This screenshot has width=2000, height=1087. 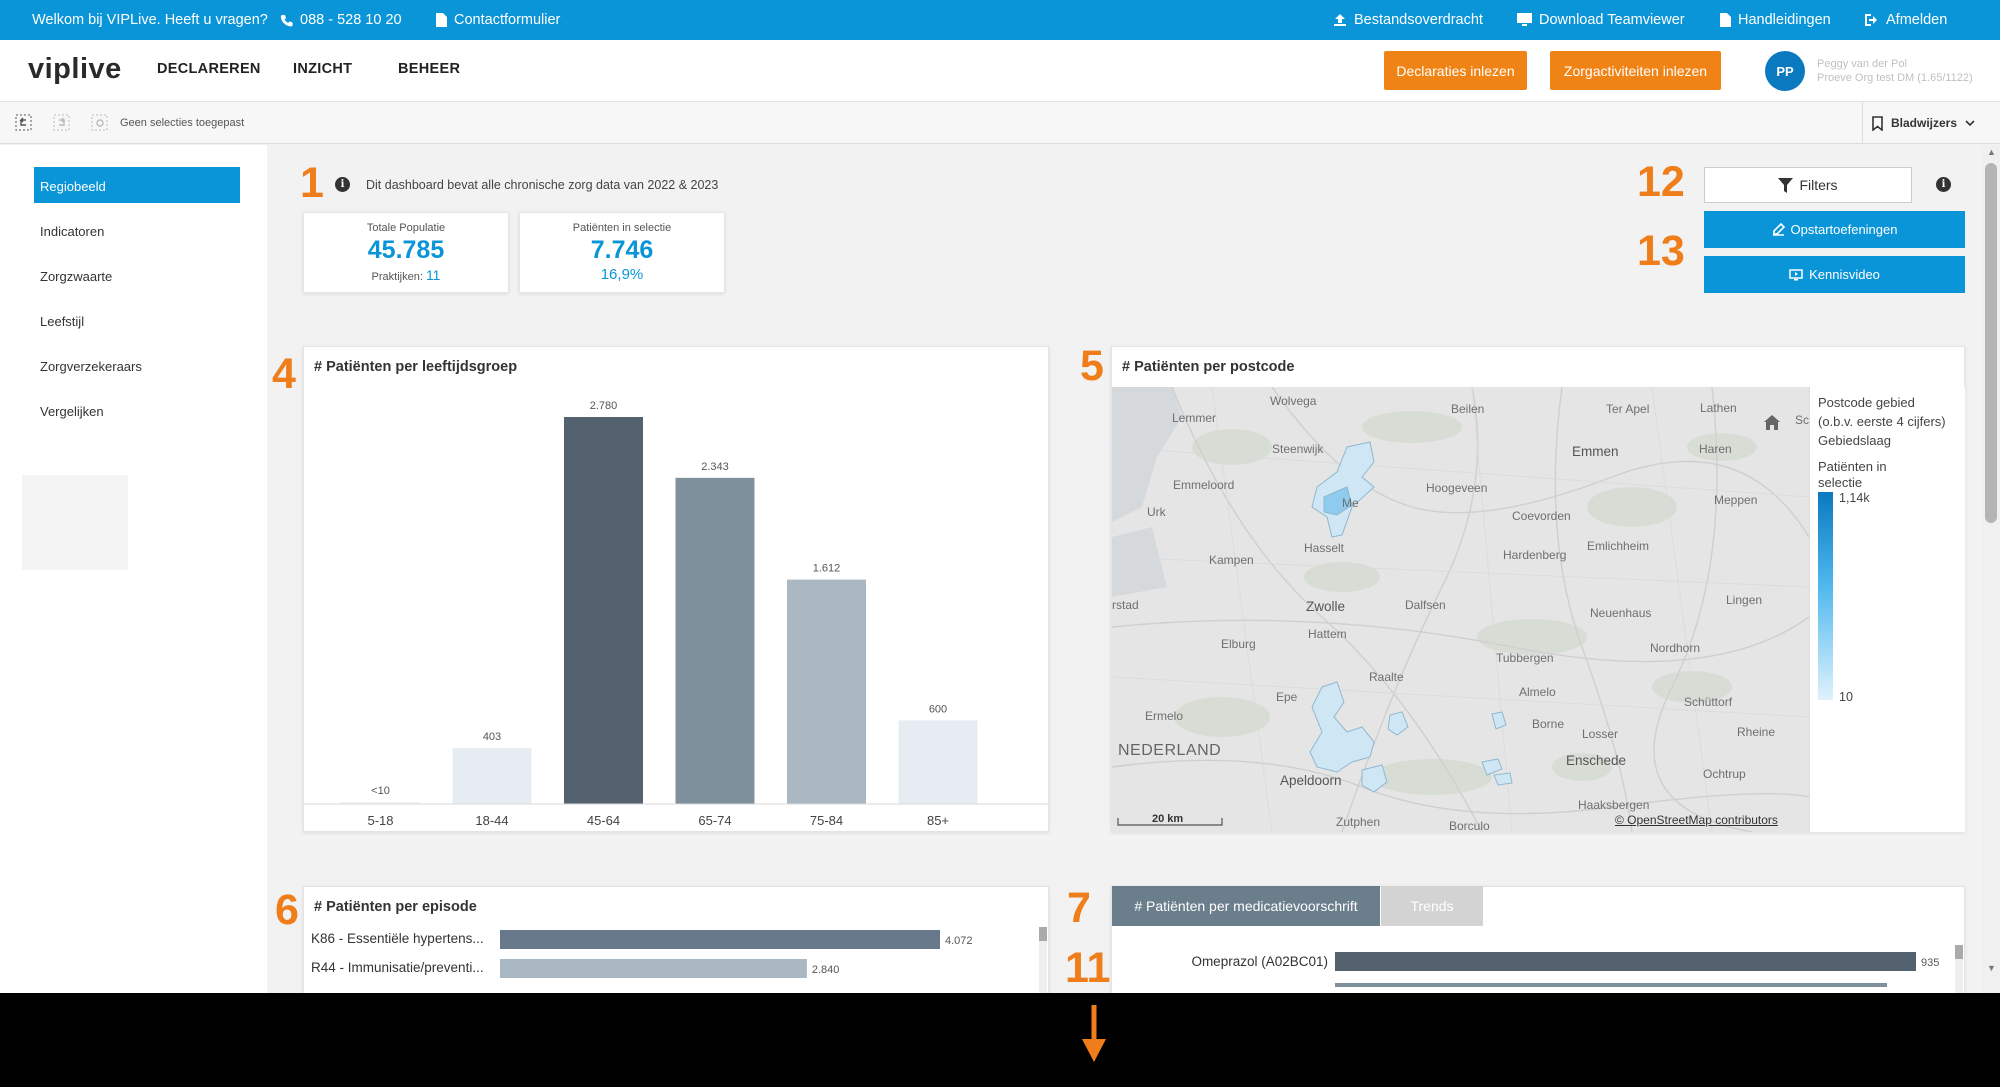 What do you see at coordinates (137, 275) in the screenshot?
I see `sidebar-item-zorgzwaarte: Zorgzwaarte` at bounding box center [137, 275].